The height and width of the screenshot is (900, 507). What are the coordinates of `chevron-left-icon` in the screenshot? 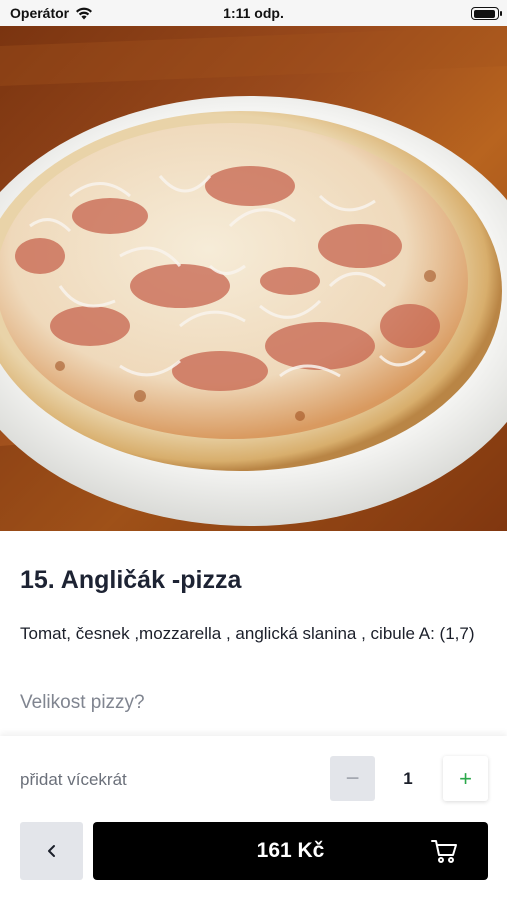 It's located at (51, 851).